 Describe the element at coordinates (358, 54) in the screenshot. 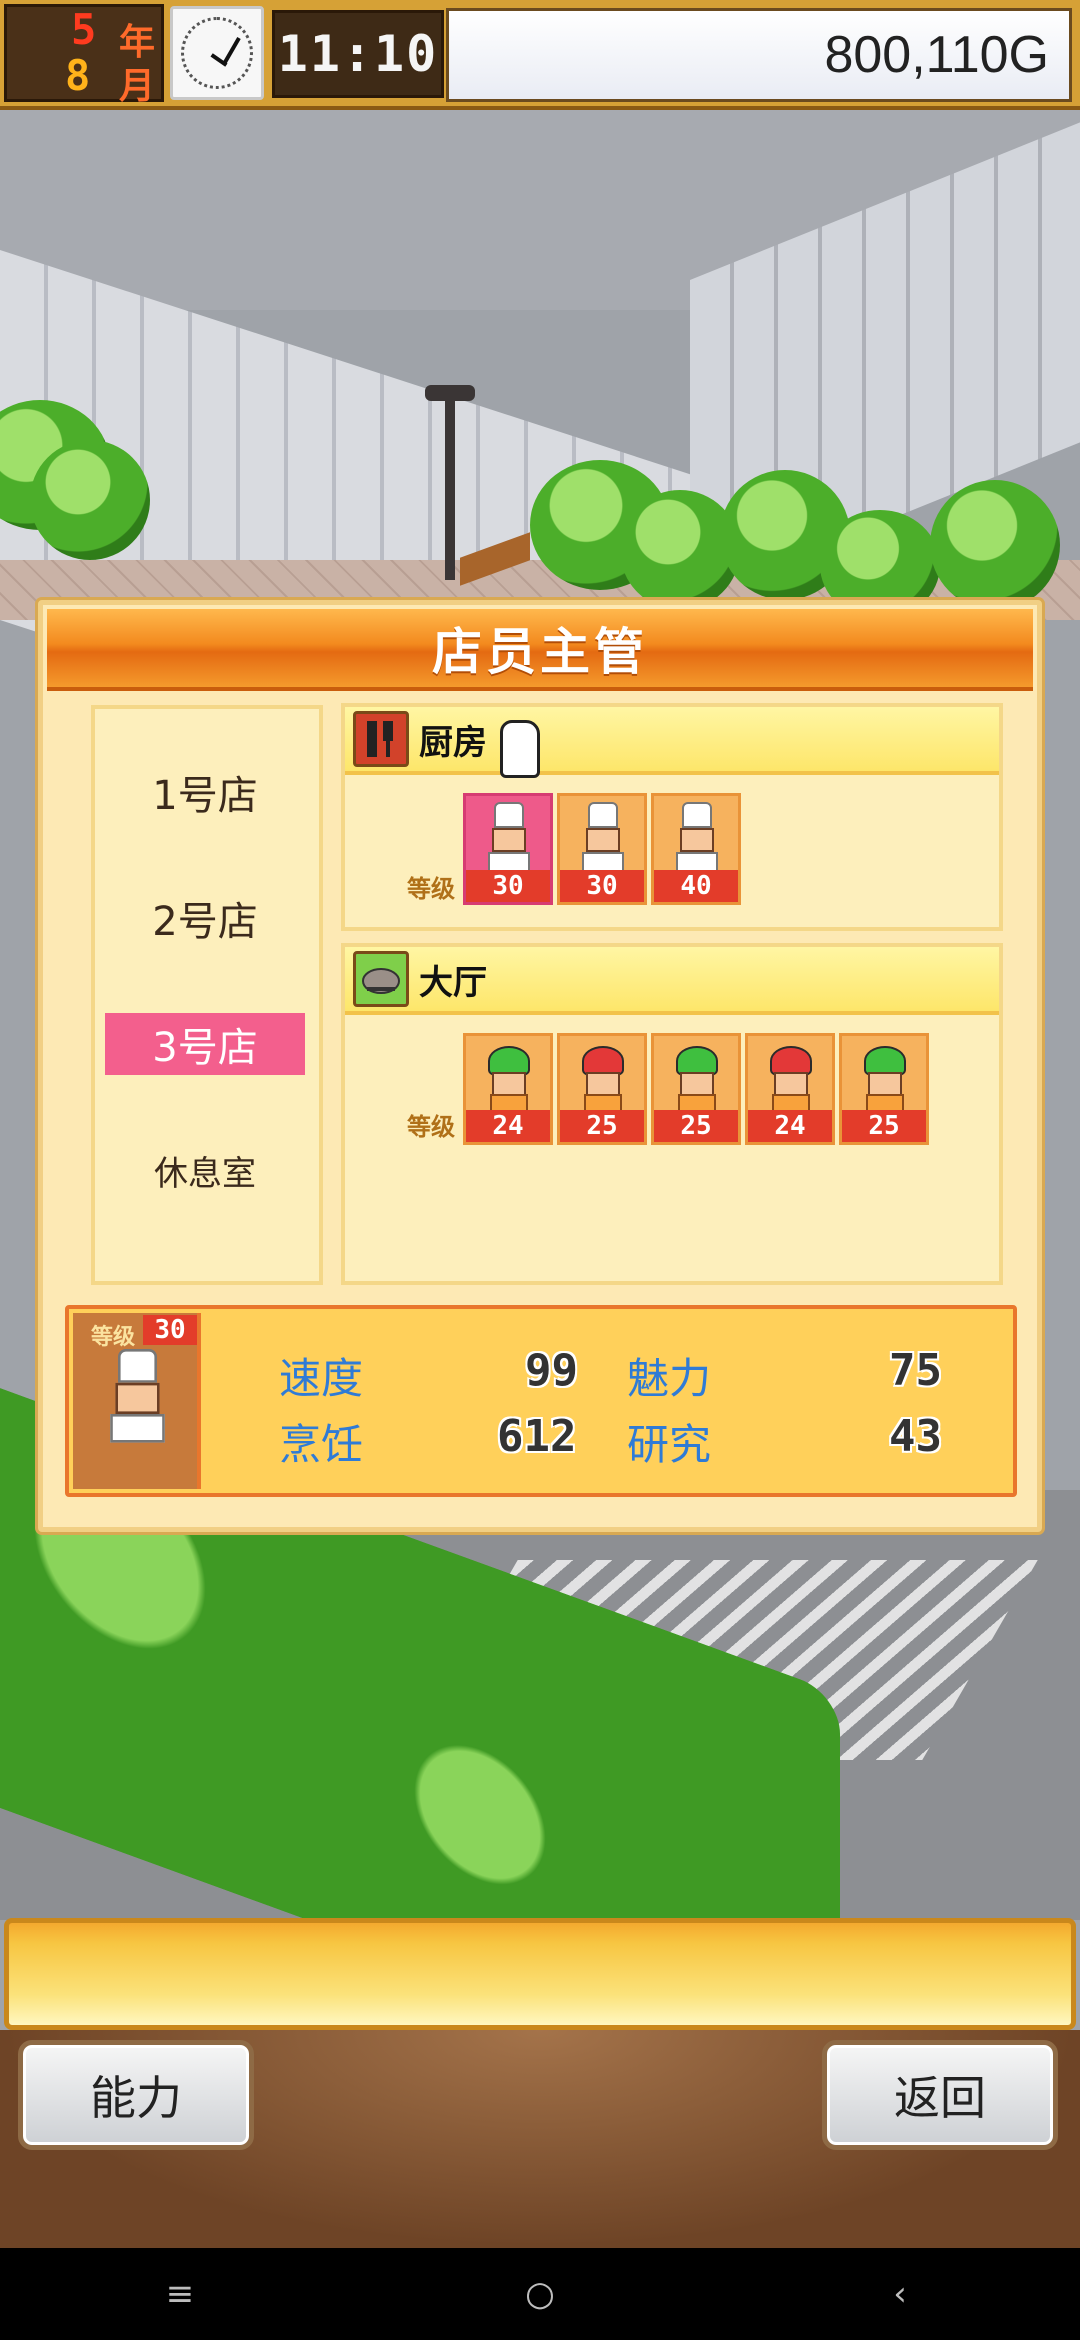

I see `time-display: 11:10` at that location.